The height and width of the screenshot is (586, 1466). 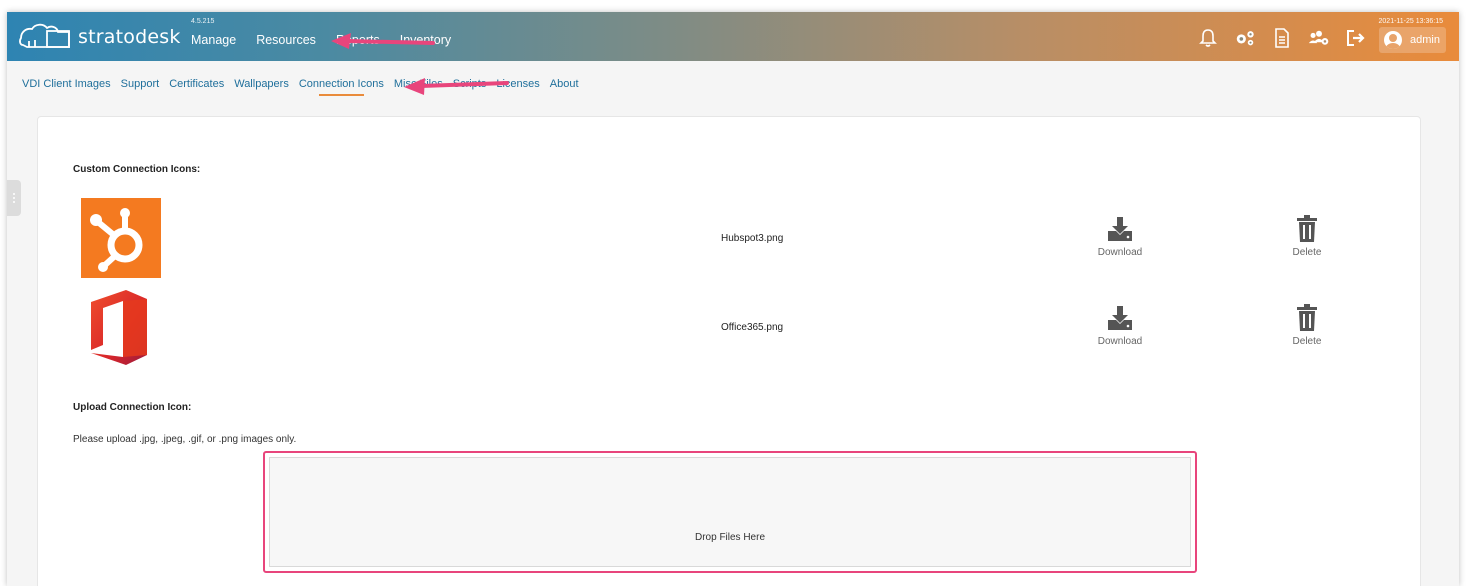 I want to click on main-nav: Manage Resources Reports Inventory, so click(x=331, y=40).